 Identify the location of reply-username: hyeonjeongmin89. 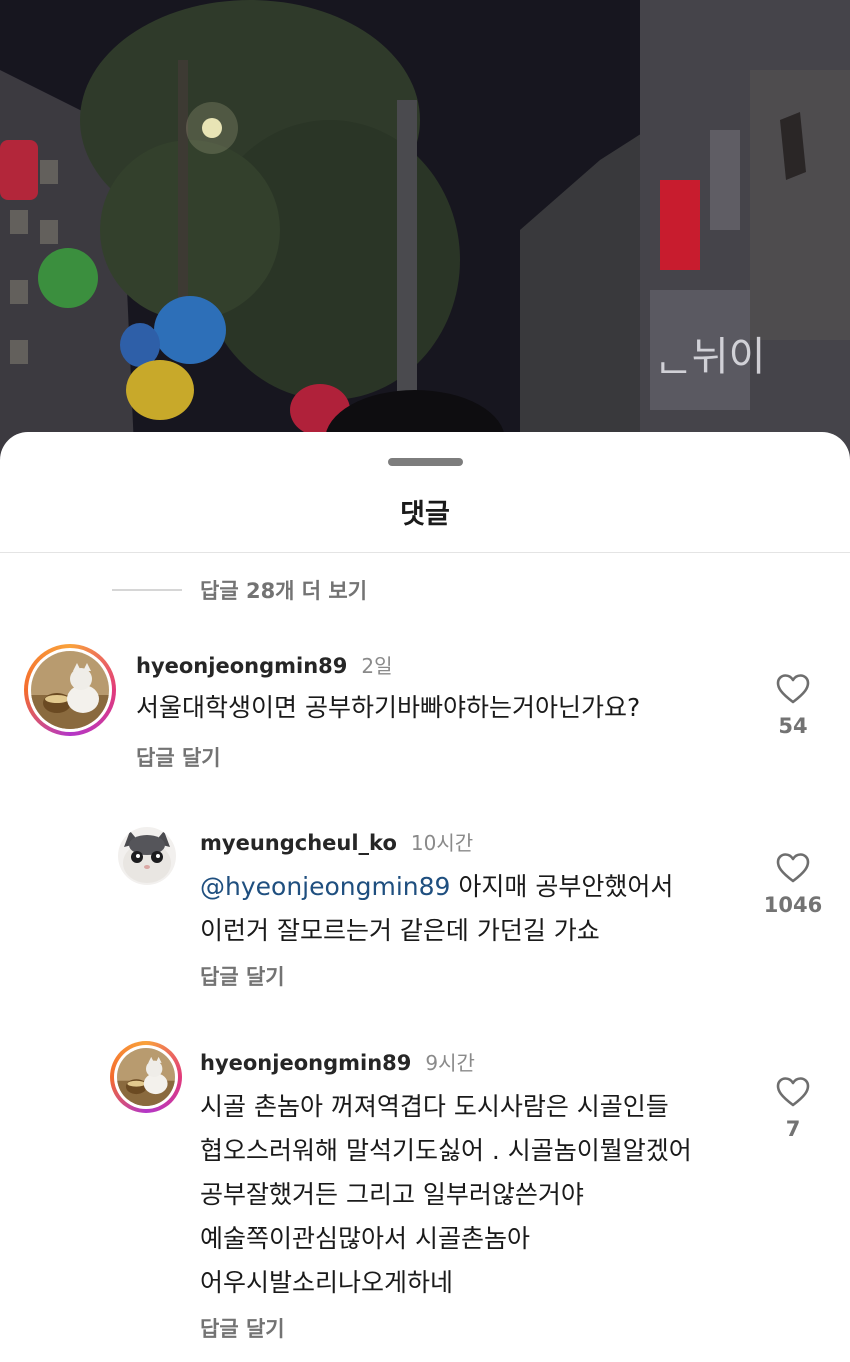
(305, 1063).